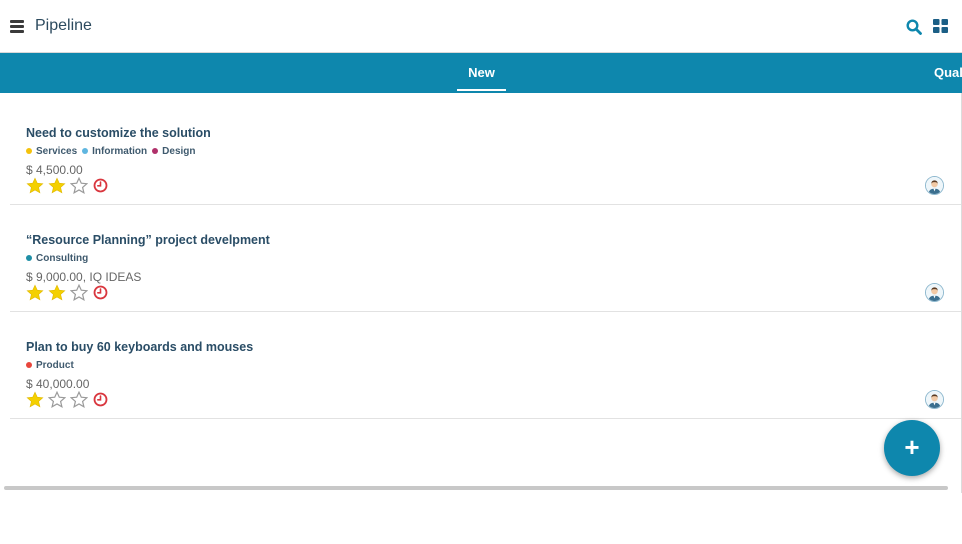 The width and height of the screenshot is (962, 544). I want to click on stage-tab-new: New, so click(481, 73).